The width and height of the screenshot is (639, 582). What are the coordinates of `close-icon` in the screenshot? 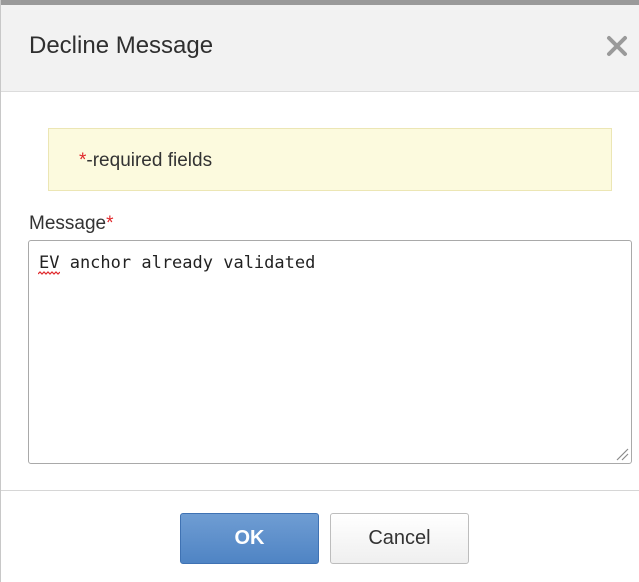 It's located at (617, 46).